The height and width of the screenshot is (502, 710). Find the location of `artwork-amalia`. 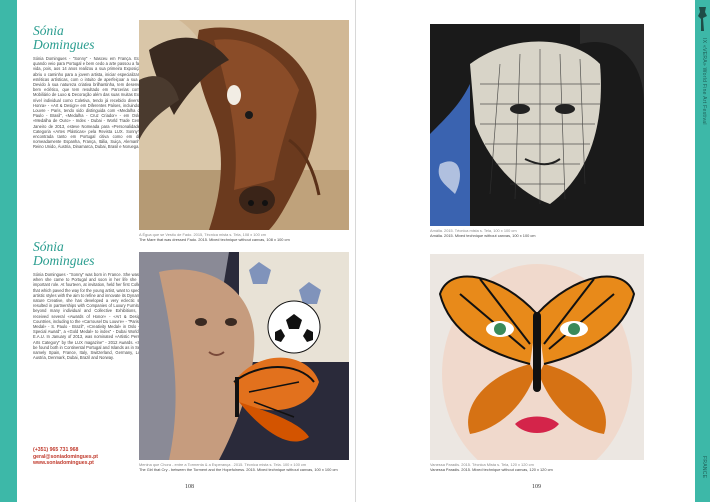

artwork-amalia is located at coordinates (537, 125).